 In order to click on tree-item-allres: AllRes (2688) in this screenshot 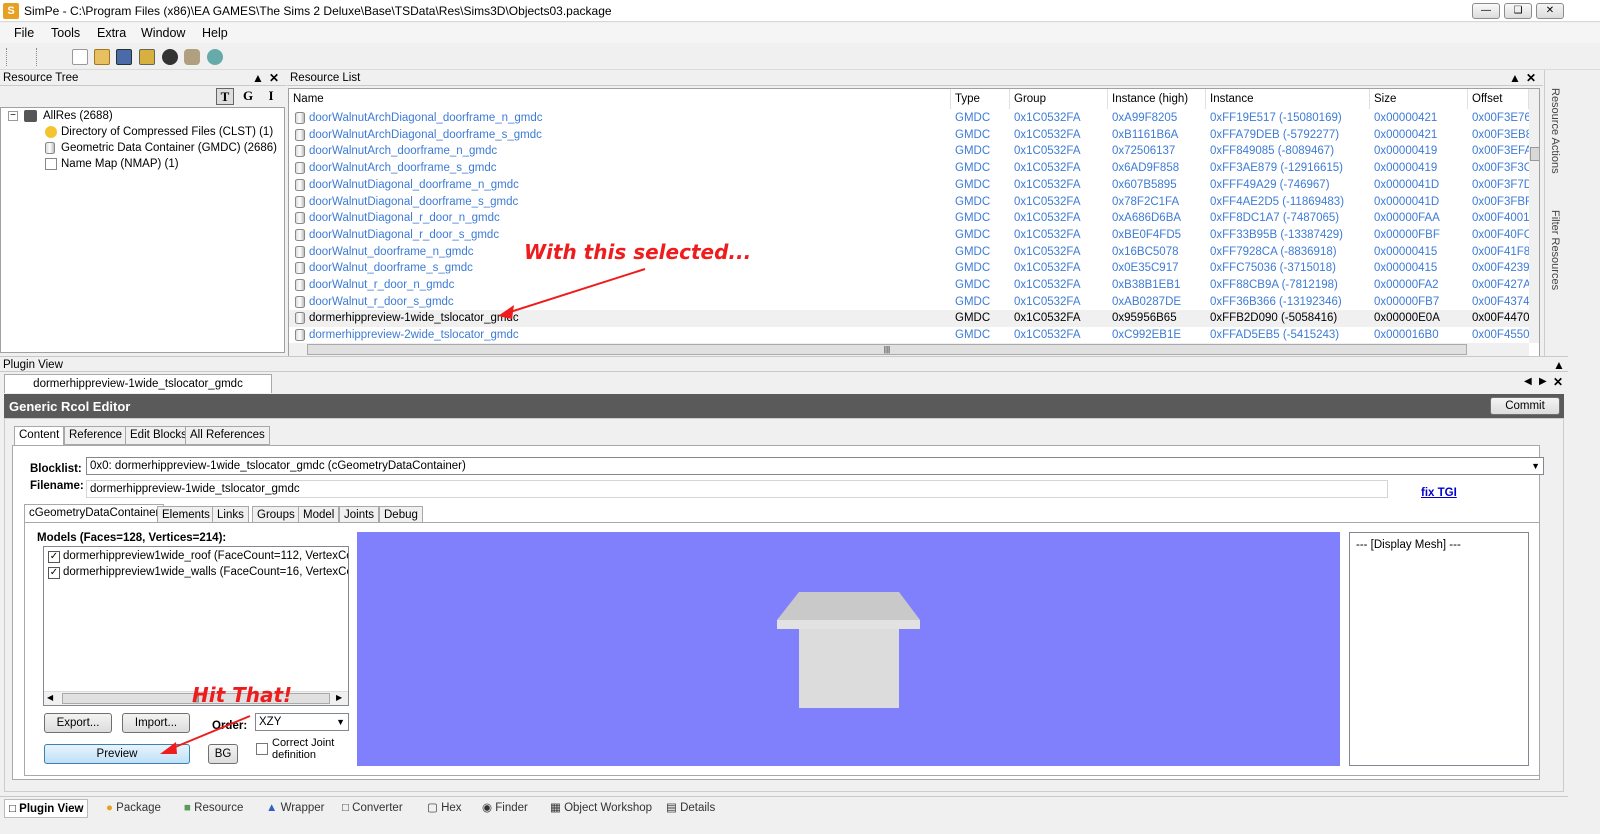, I will do `click(78, 116)`.